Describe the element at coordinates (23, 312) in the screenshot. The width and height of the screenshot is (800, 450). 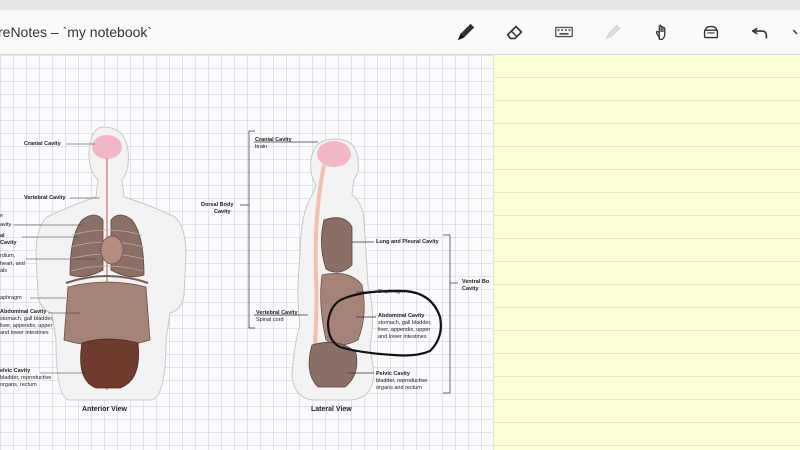
I see `label-abdominal-cavity: Abdominal Cavity` at that location.